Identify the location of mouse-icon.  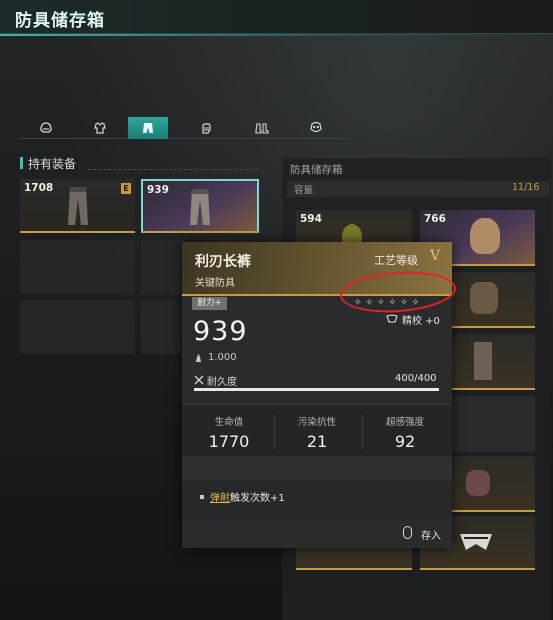
(407, 532).